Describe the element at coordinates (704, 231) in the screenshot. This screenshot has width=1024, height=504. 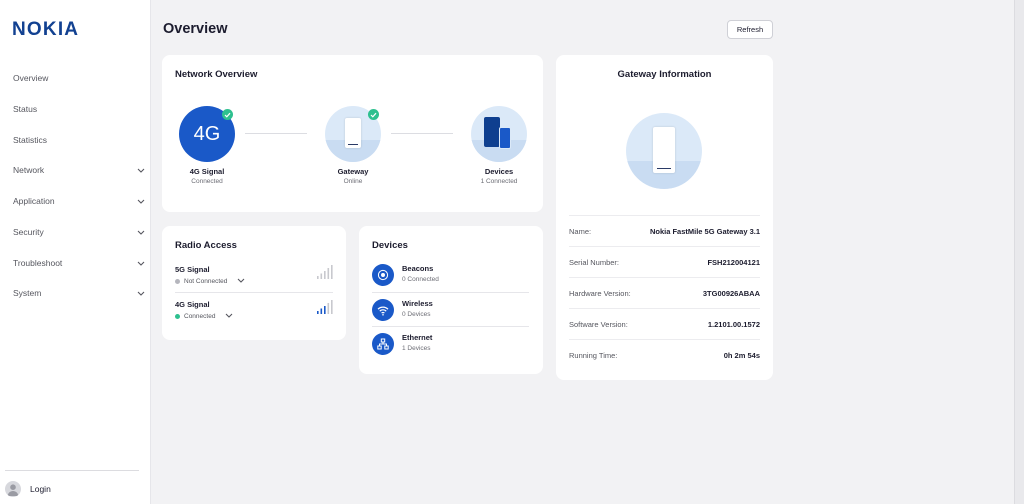
I see `info-value: Nokia FastMile 5G Gateway 3.1` at that location.